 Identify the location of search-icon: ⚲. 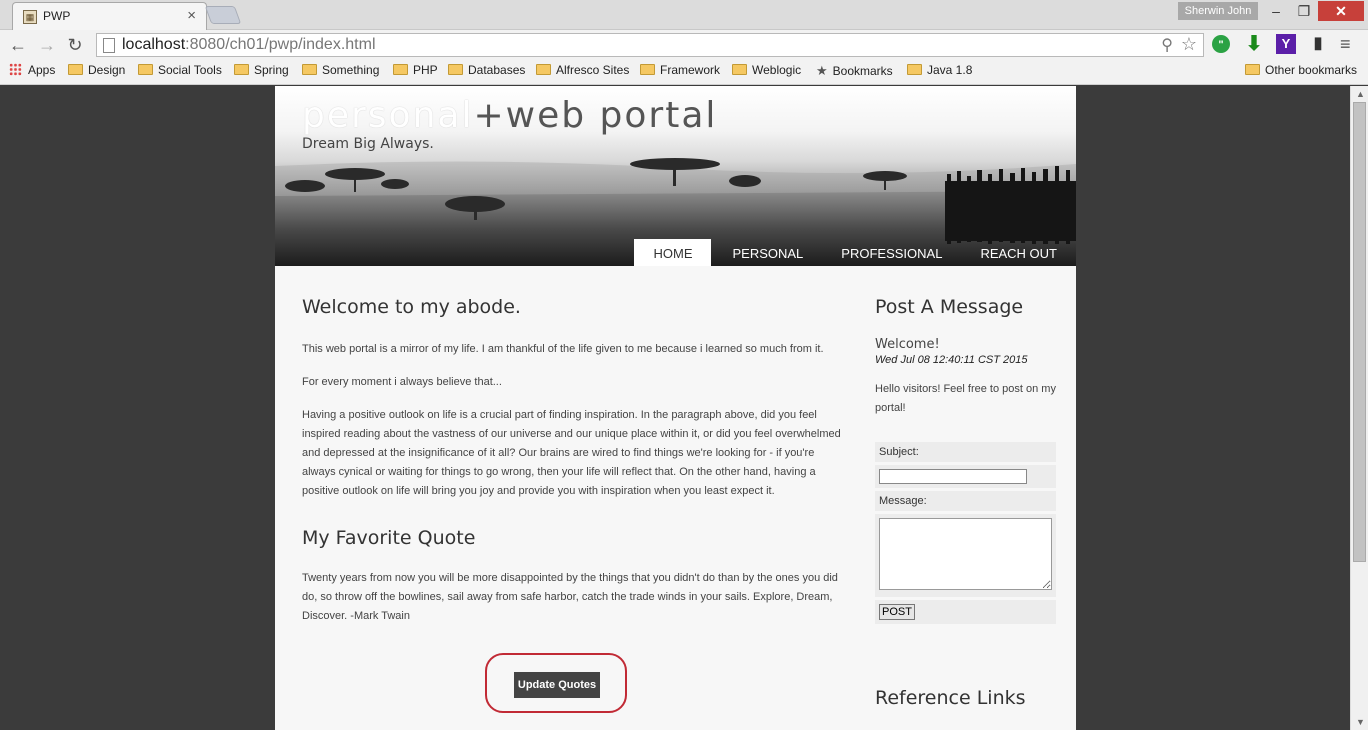
(1167, 45).